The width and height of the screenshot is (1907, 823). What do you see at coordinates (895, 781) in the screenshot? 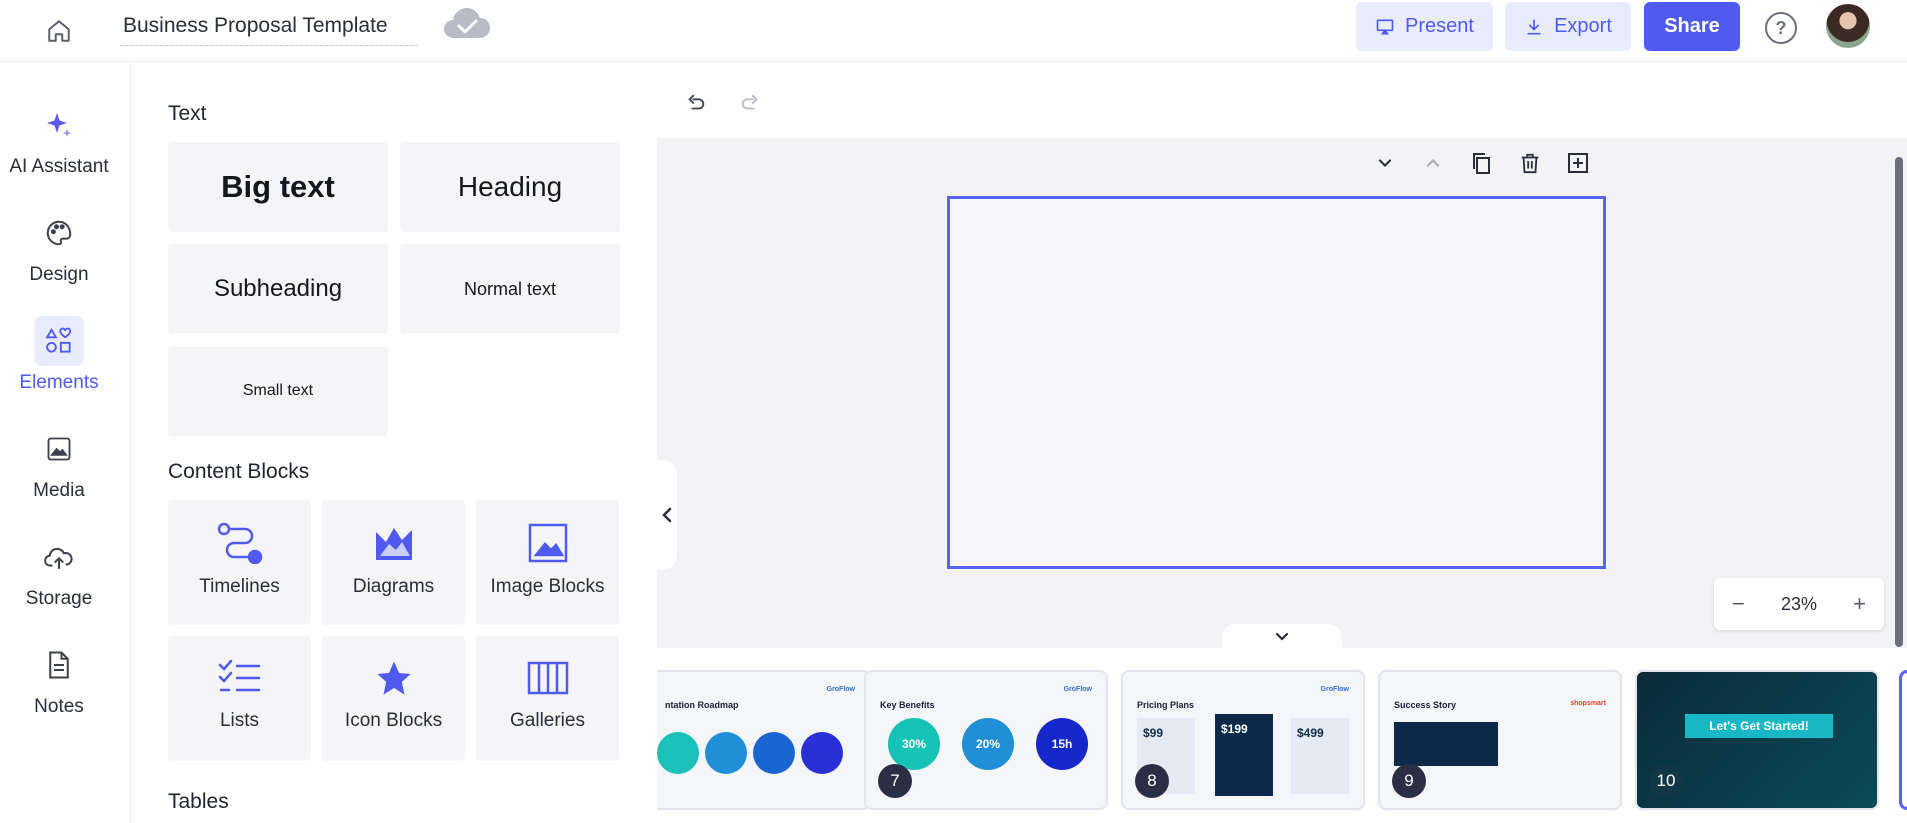
I see `slide-number: 7` at bounding box center [895, 781].